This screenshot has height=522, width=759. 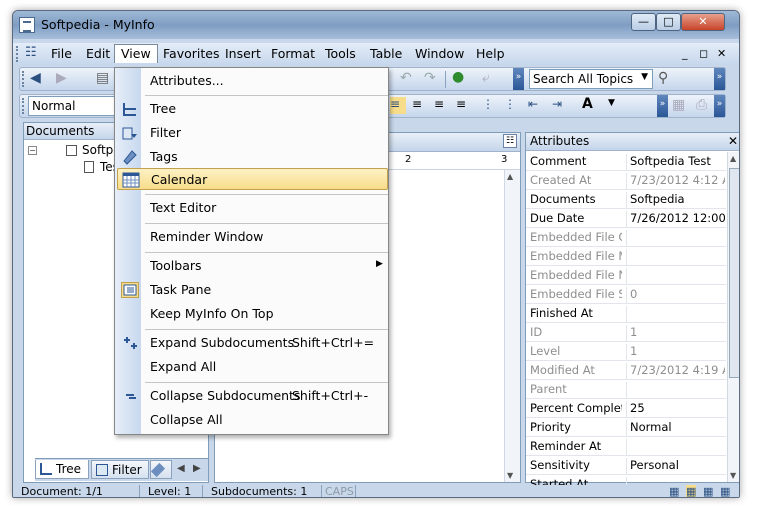 I want to click on menu-item-expand-subdocuments: Expand Subdocuments Shift+Ctrl+=, so click(x=252, y=343).